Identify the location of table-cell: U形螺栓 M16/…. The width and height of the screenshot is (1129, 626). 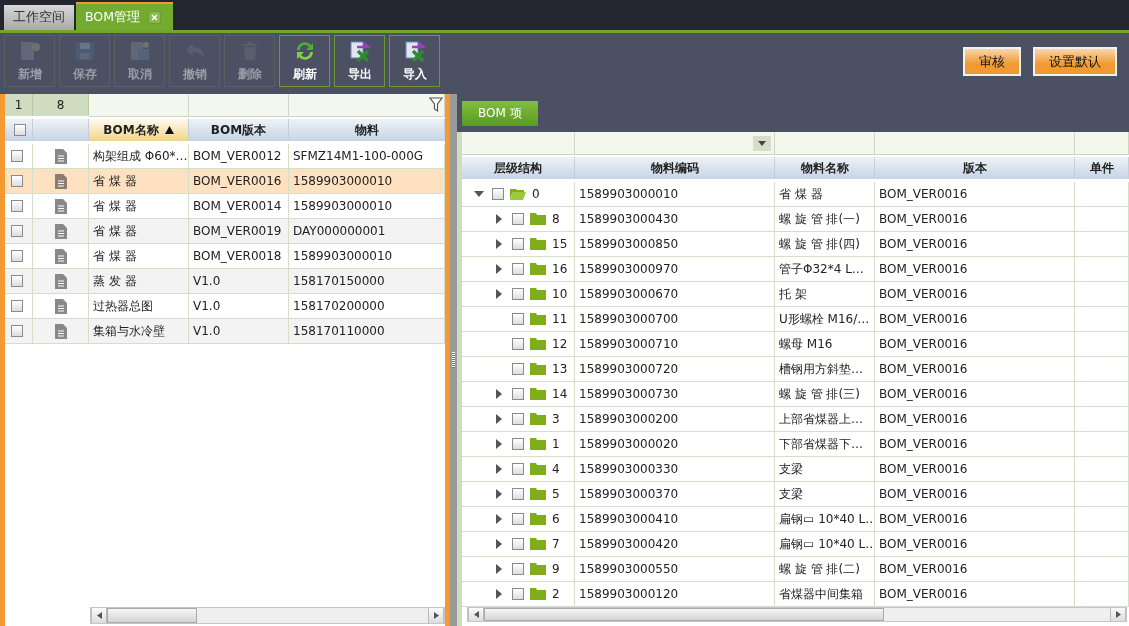
(825, 319).